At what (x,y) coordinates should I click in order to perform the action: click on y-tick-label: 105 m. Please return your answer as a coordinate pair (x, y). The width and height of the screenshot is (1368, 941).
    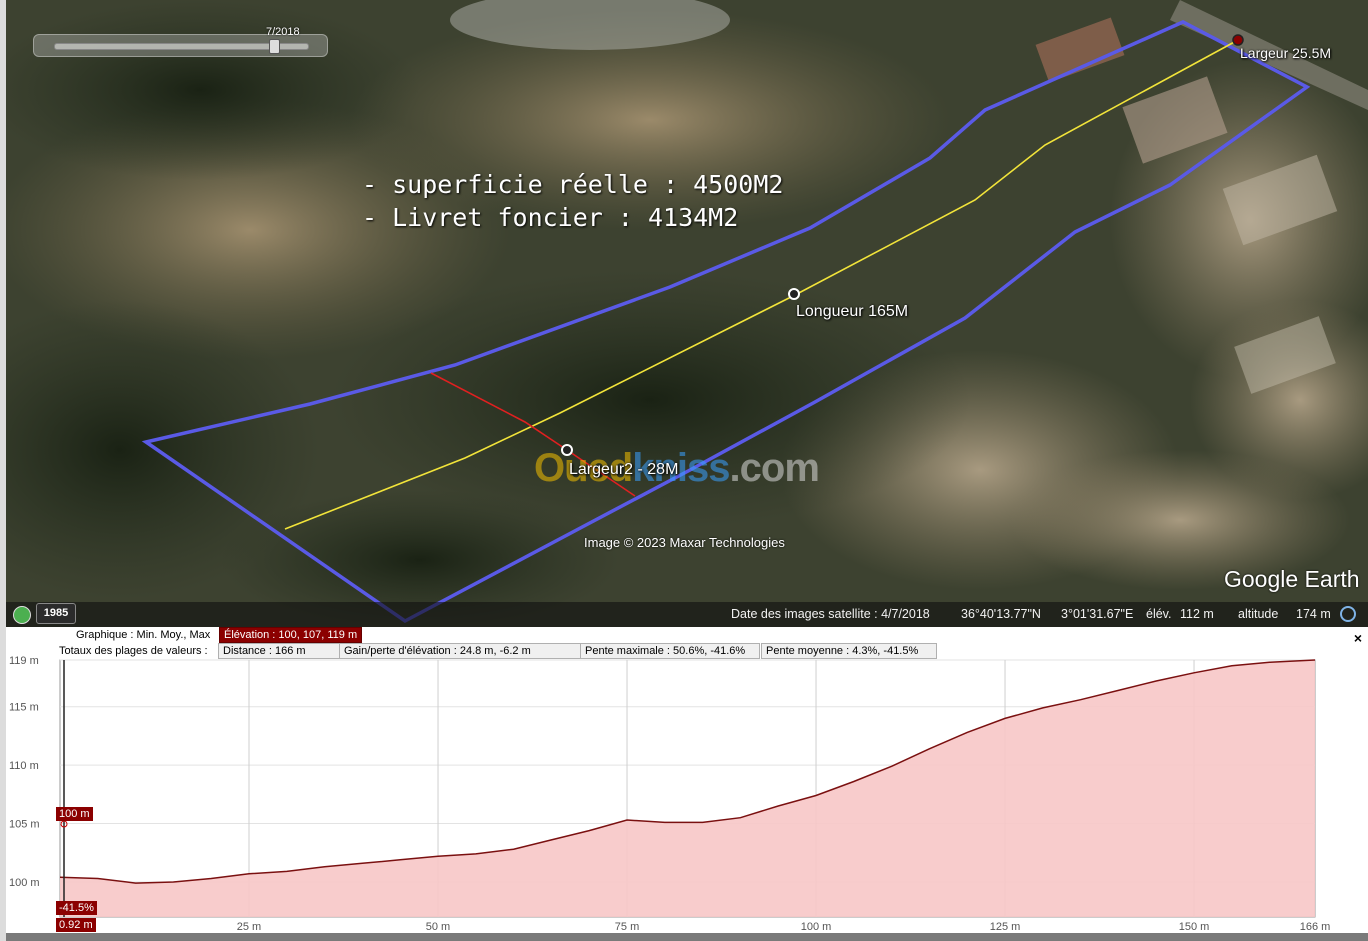
    Looking at the image, I should click on (24, 825).